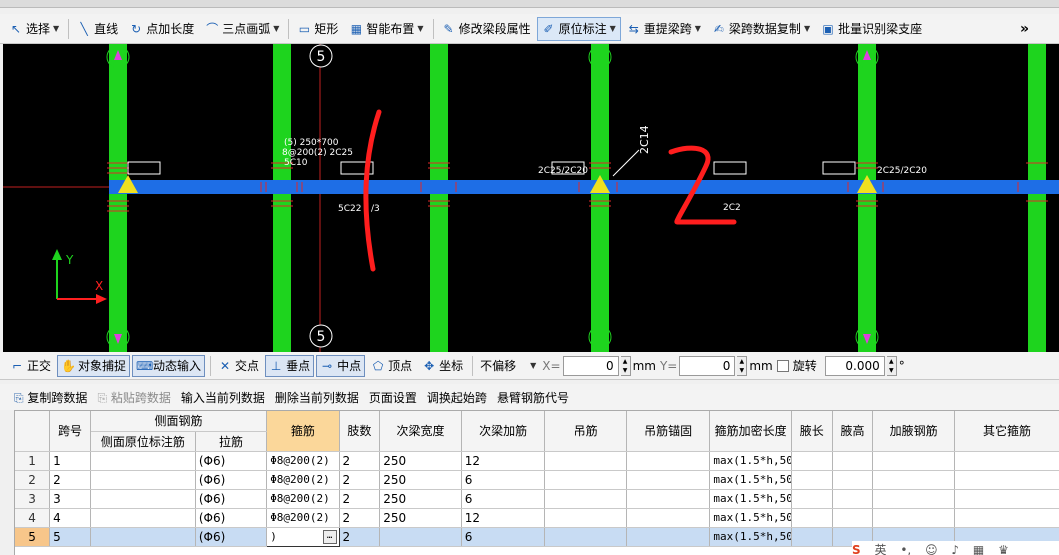 The width and height of the screenshot is (1059, 555). Describe the element at coordinates (503, 431) in the screenshot. I see `column-header: 次梁加筋` at that location.